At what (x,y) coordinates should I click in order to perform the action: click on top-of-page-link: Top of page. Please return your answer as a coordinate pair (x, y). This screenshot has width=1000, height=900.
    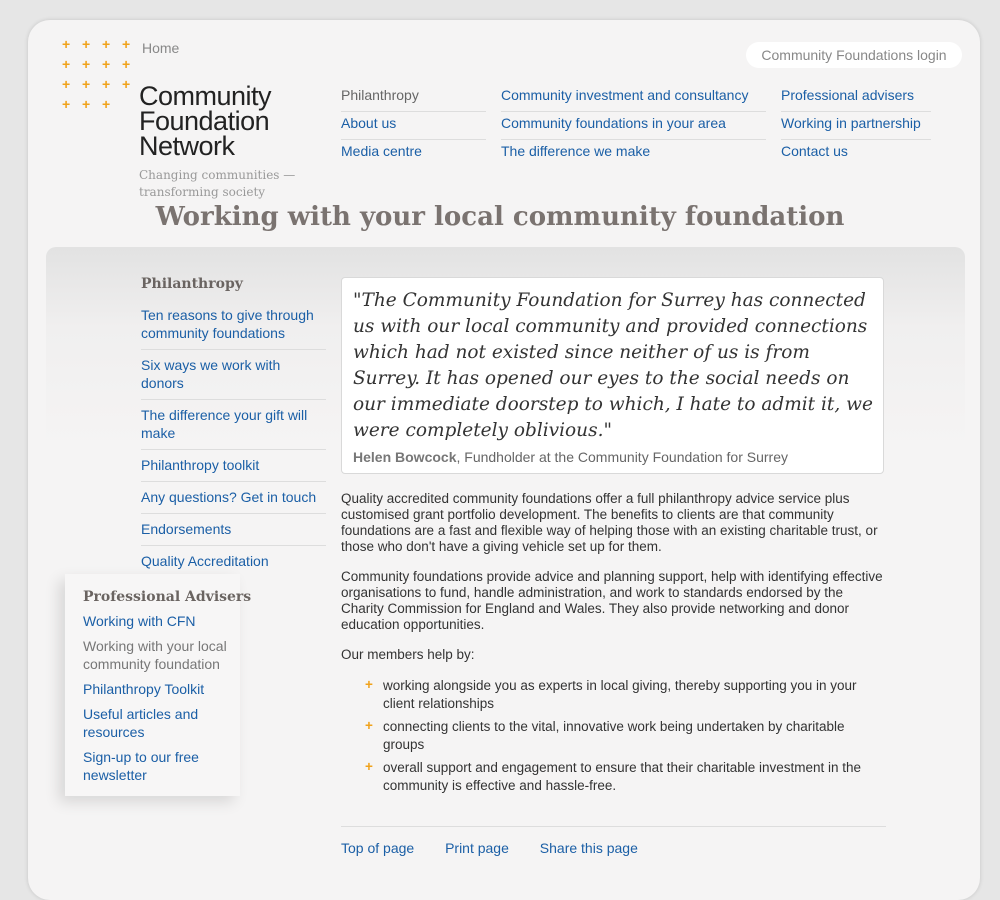
    Looking at the image, I should click on (377, 848).